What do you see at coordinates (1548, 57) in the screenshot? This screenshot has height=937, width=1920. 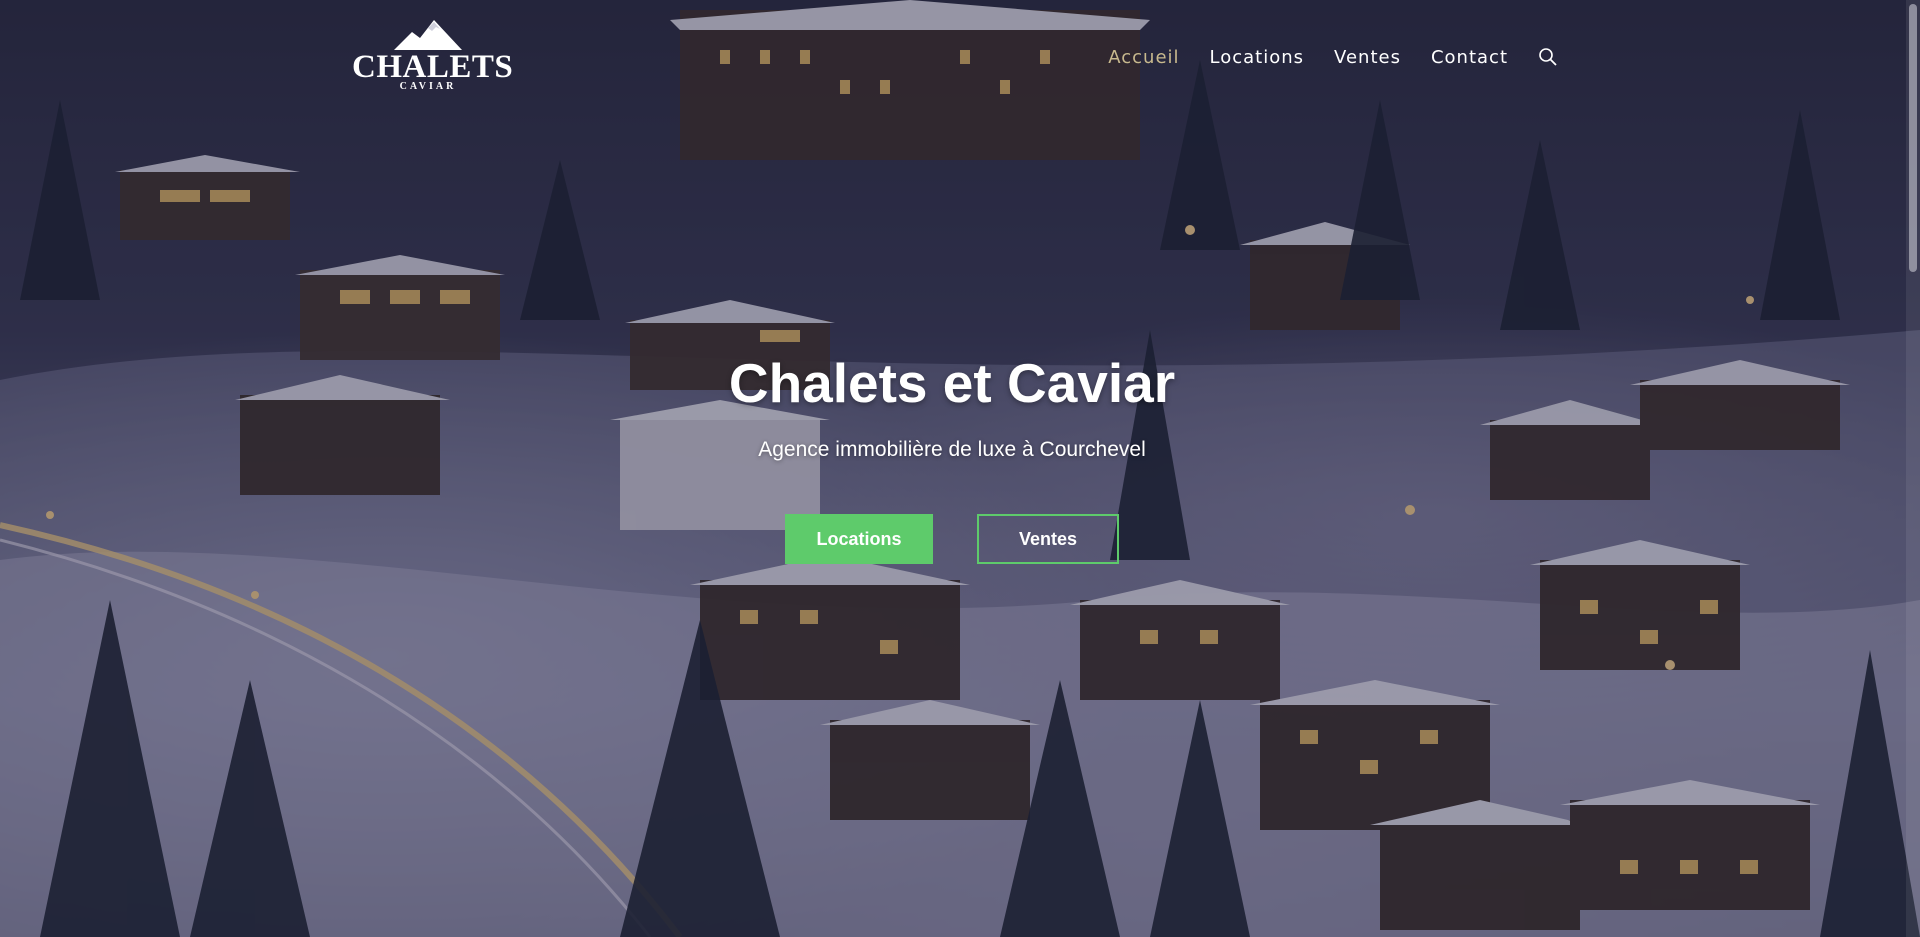 I see `search-icon` at bounding box center [1548, 57].